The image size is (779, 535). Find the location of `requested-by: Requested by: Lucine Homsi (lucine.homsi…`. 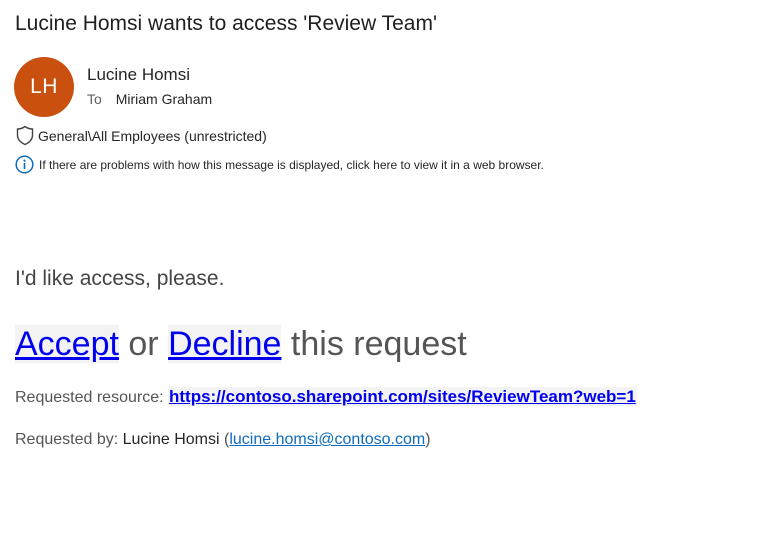

requested-by: Requested by: Lucine Homsi (lucine.homsi… is located at coordinates (223, 440).